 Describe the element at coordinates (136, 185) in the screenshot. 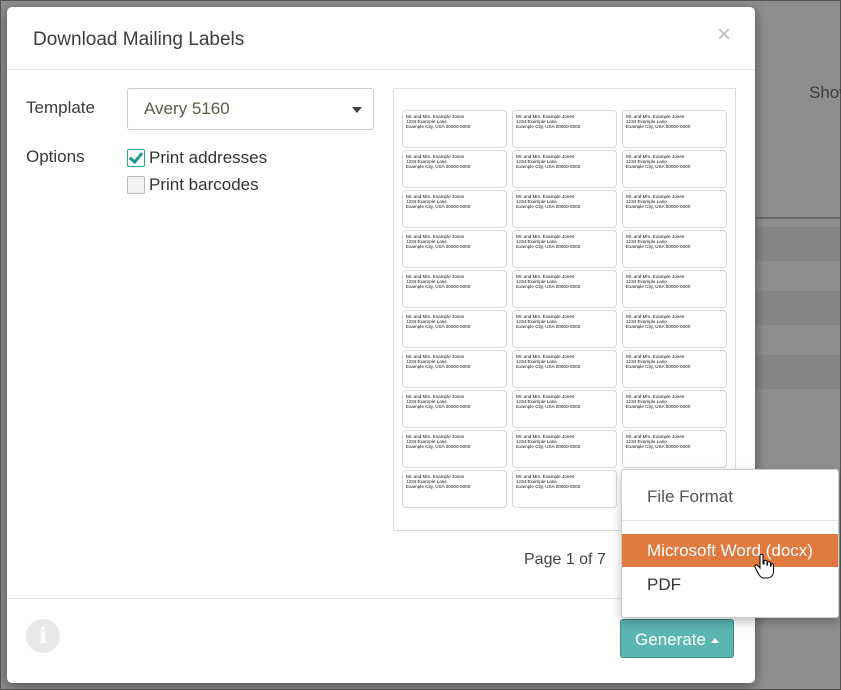

I see `print-barcodes-checkbox` at that location.